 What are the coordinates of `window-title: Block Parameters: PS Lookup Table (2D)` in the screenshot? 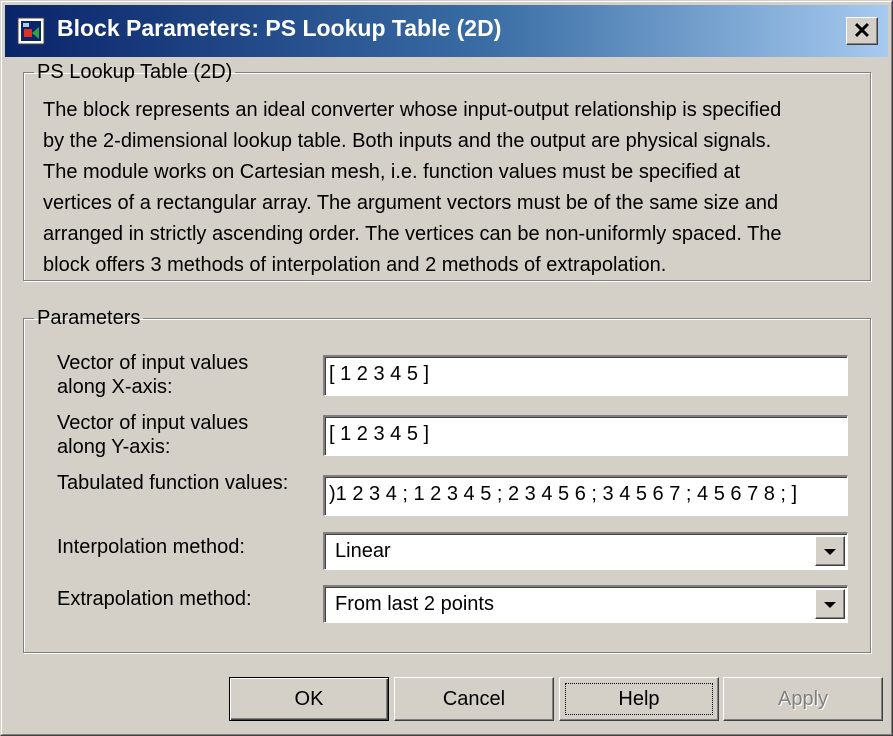 It's located at (279, 28).